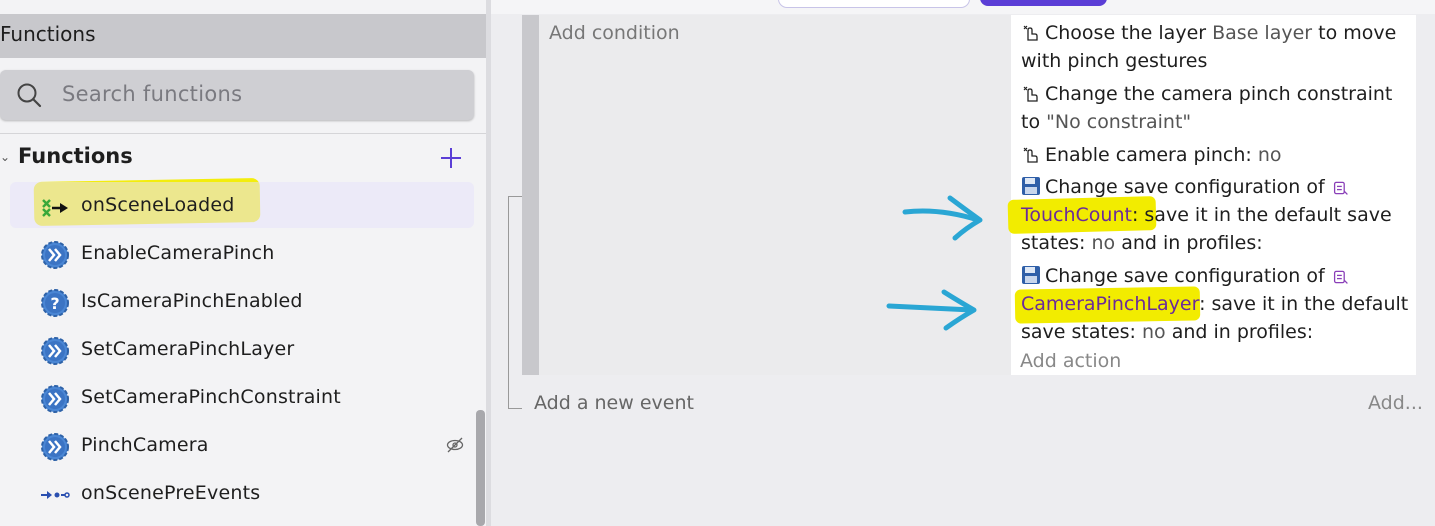  What do you see at coordinates (55, 208) in the screenshot?
I see `scene-loaded-icon` at bounding box center [55, 208].